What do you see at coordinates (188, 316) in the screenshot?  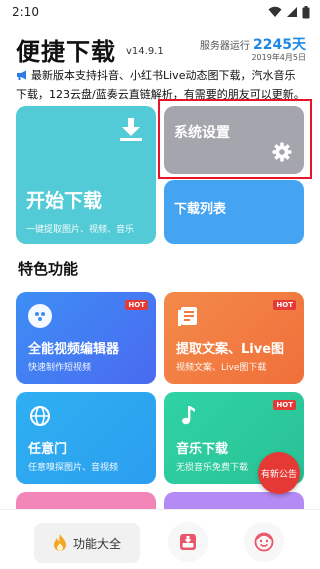 I see `text-extract-icon` at bounding box center [188, 316].